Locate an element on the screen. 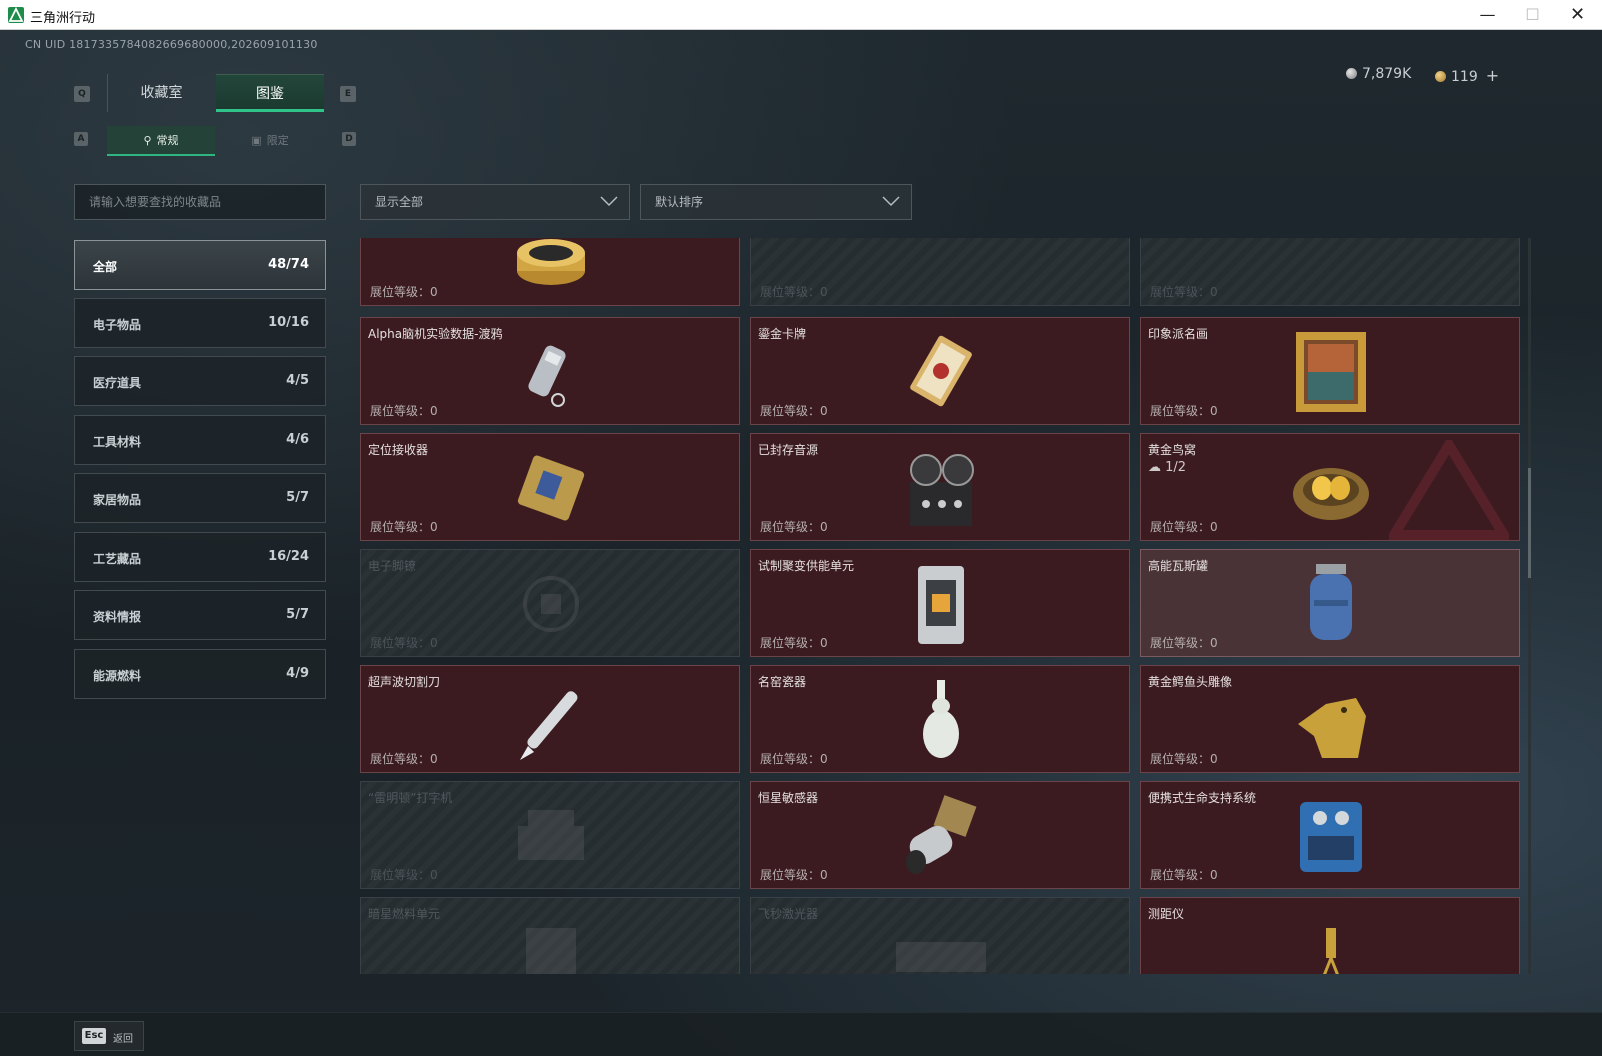 The height and width of the screenshot is (1056, 1602). ankle-monitor-icon is located at coordinates (551, 604).